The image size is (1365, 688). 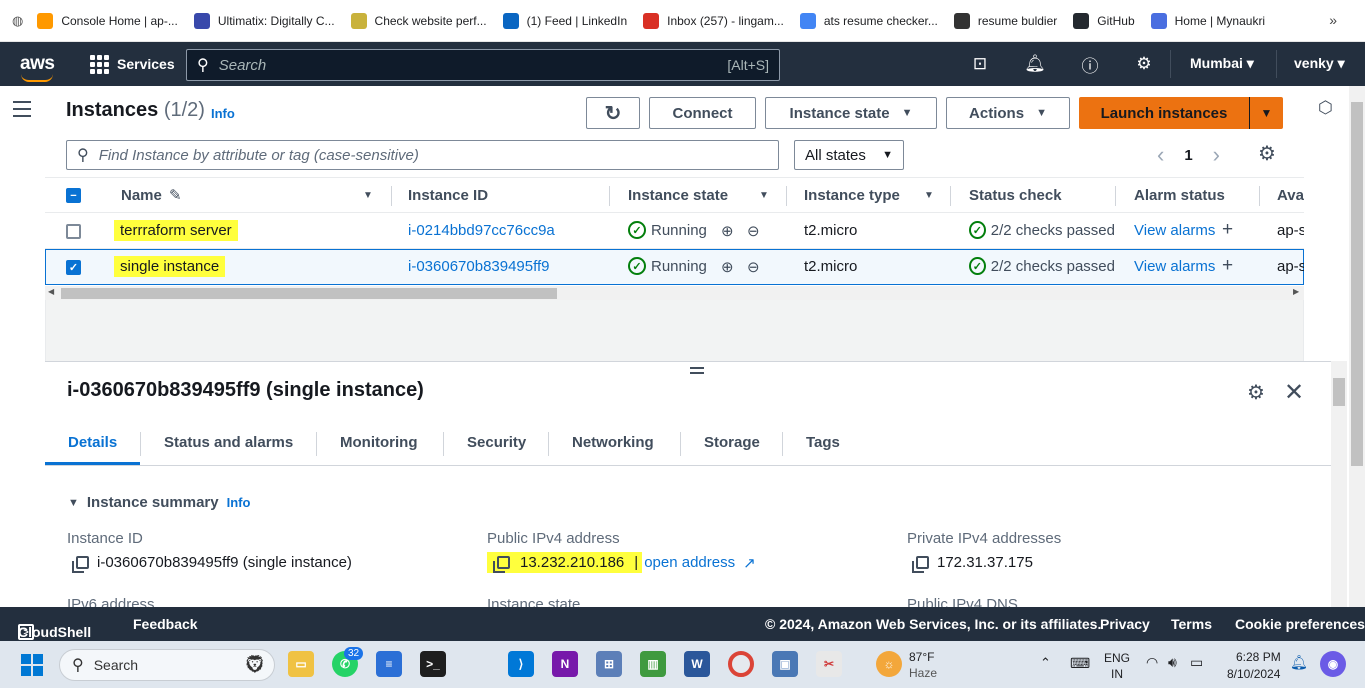 I want to click on vscode-icon: ⟩, so click(x=521, y=664).